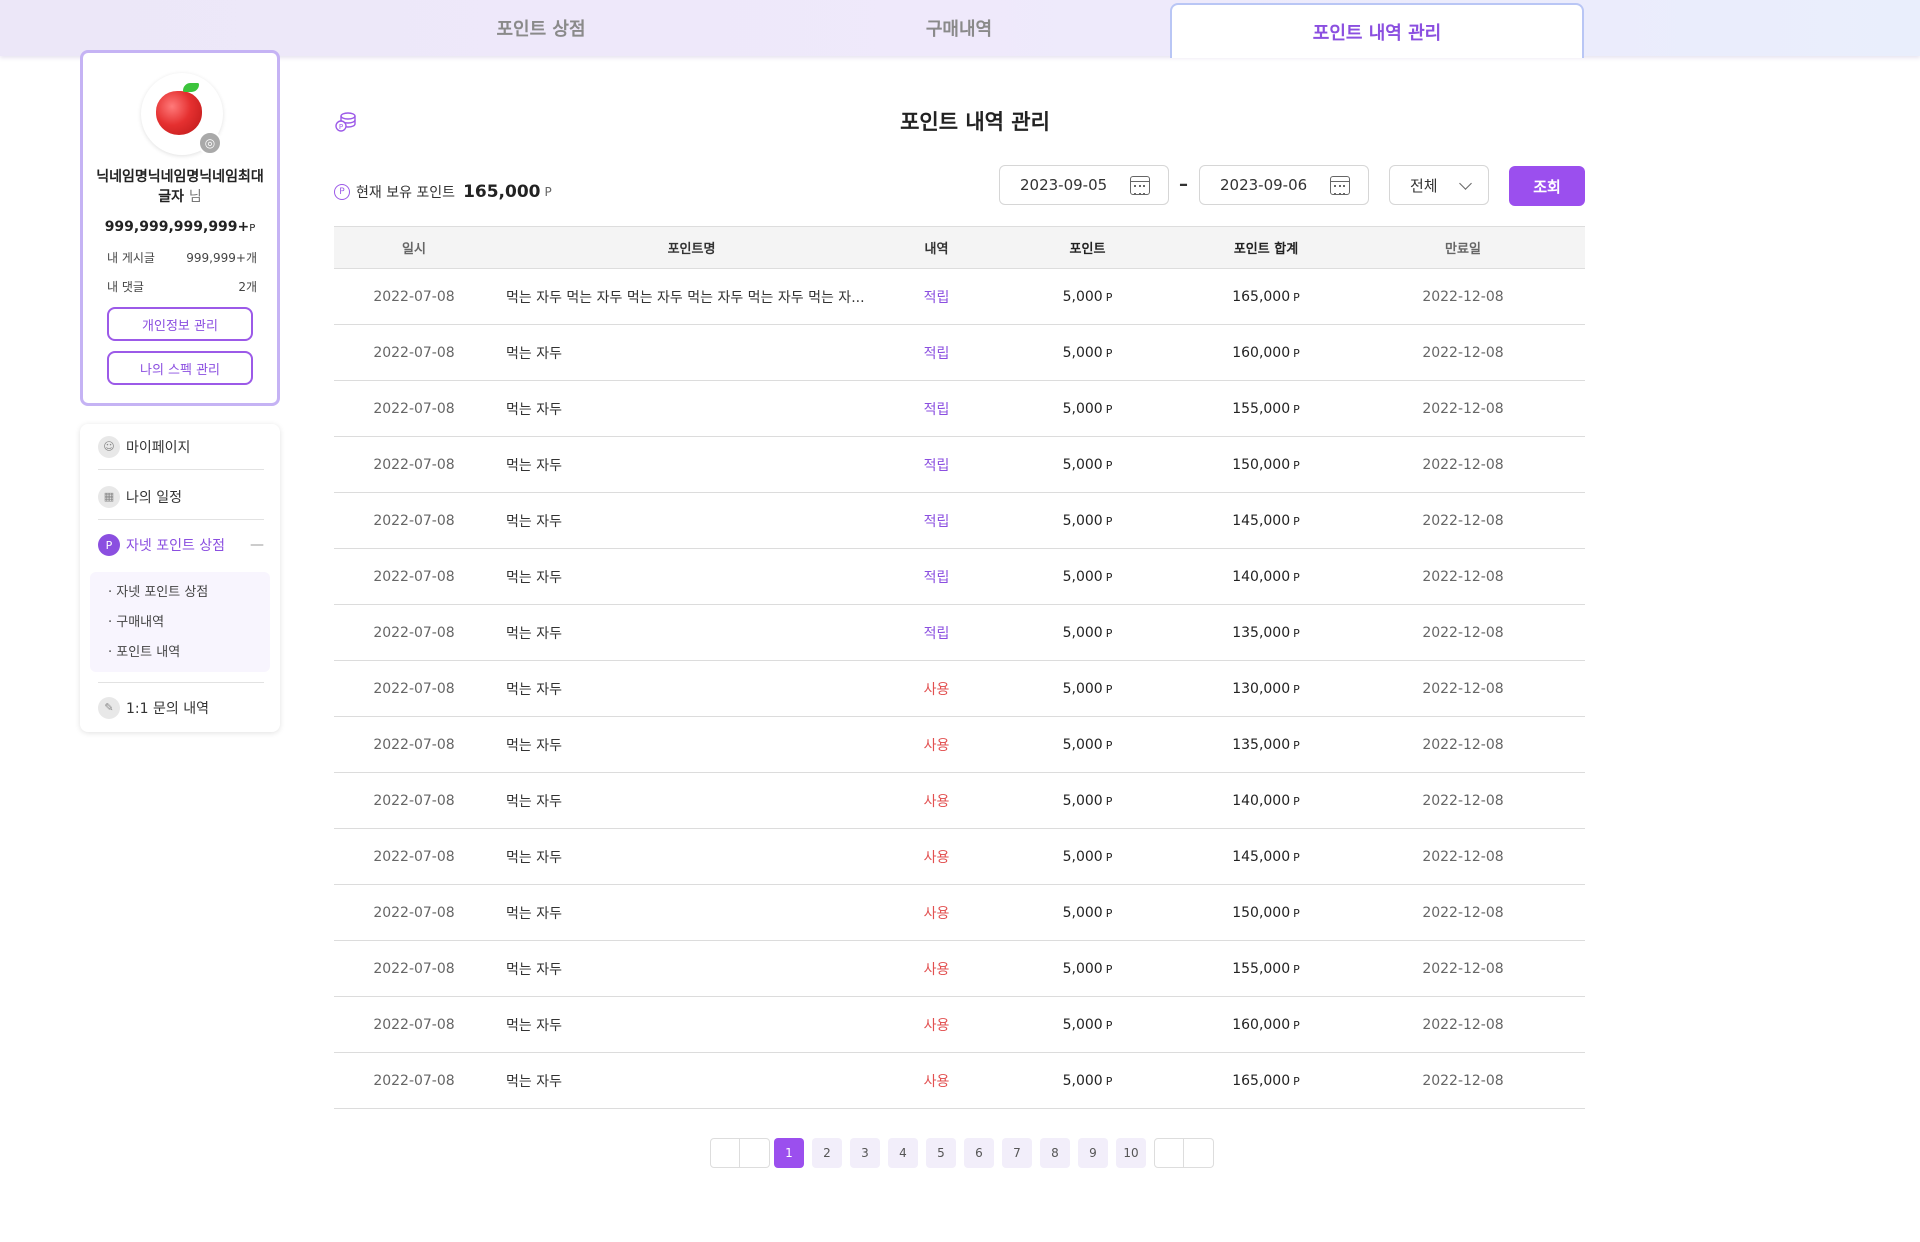 The image size is (1920, 1242). I want to click on type-filter-value: 전체, so click(1424, 185).